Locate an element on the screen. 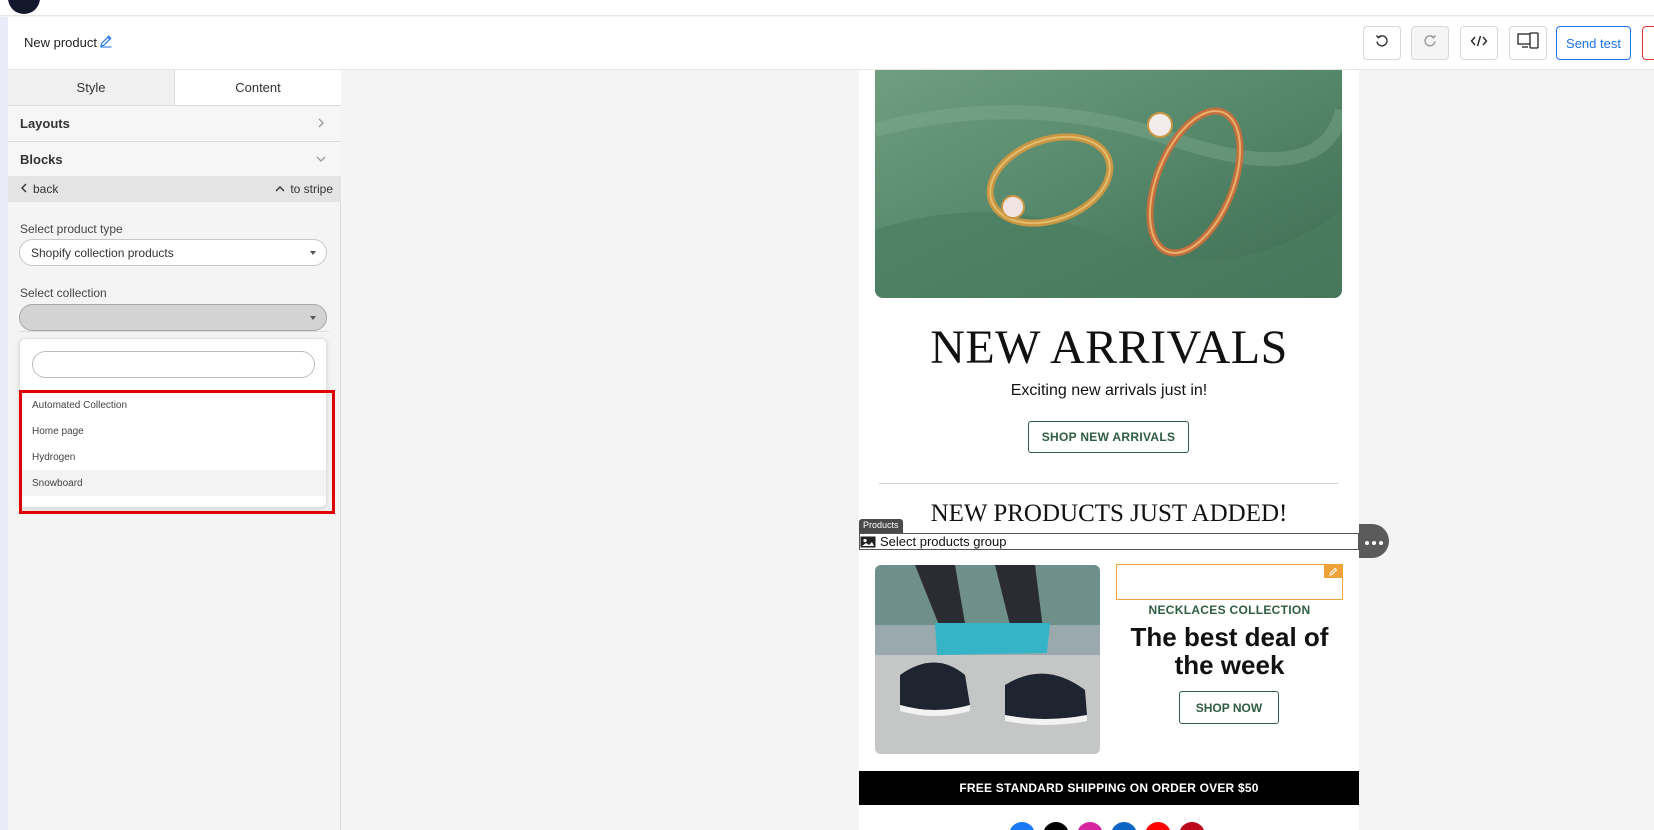  undo-icon is located at coordinates (1382, 43).